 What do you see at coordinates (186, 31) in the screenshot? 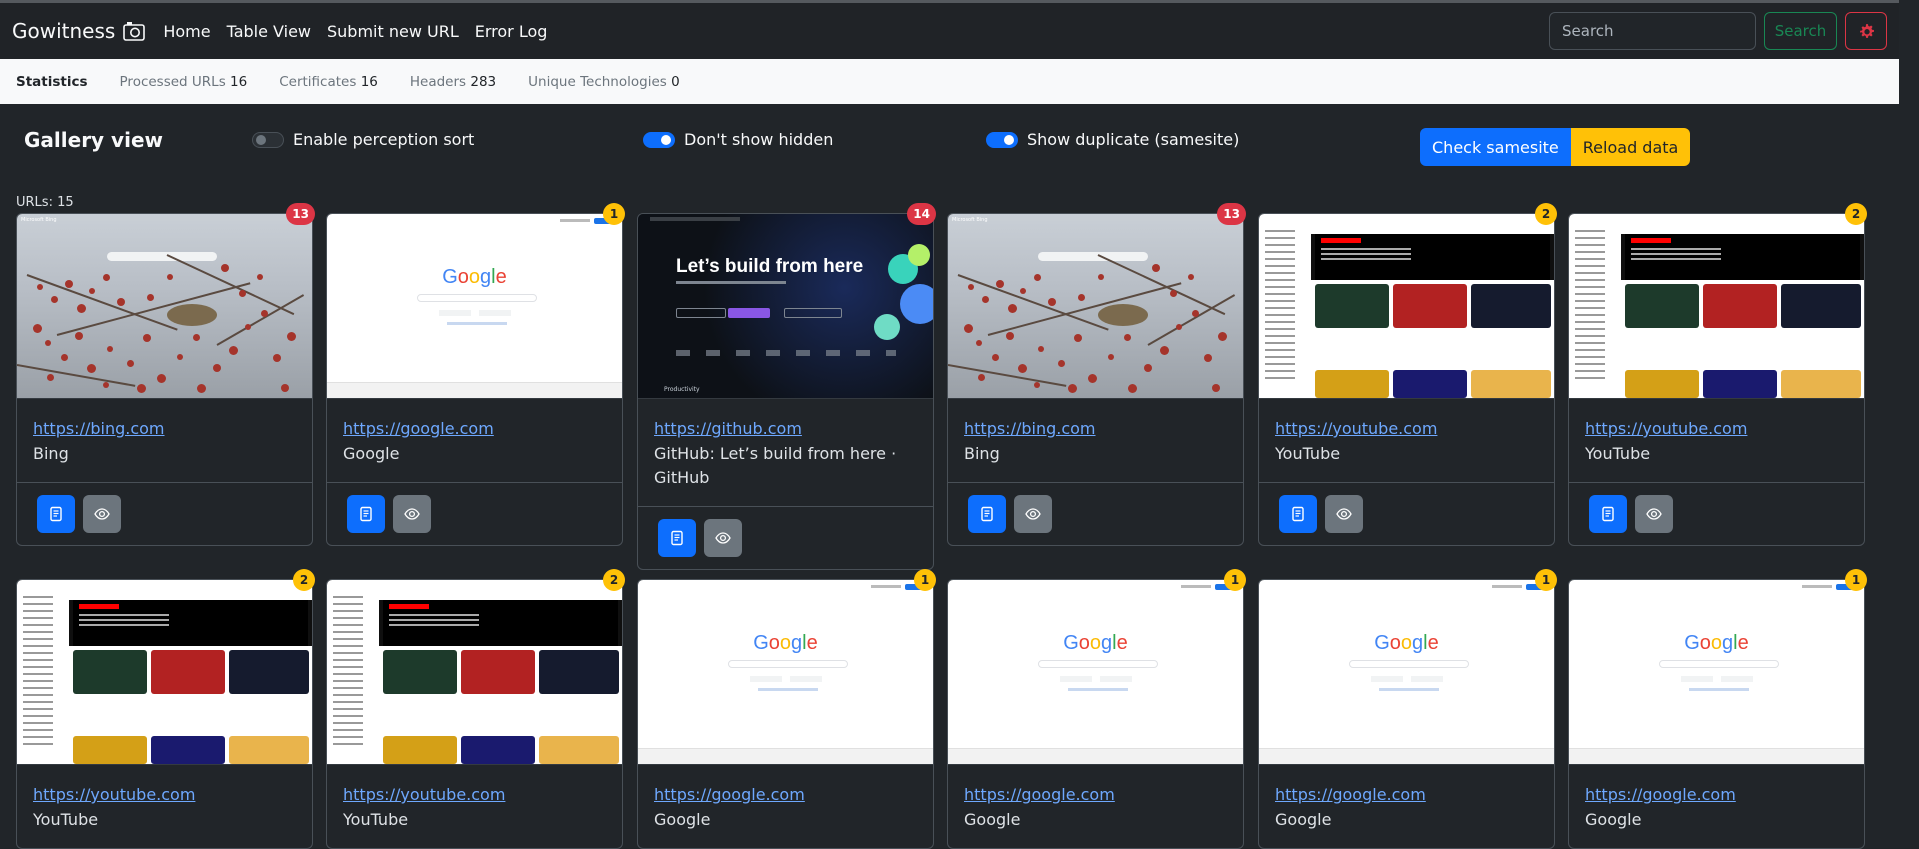
I see `nav-home: Home` at bounding box center [186, 31].